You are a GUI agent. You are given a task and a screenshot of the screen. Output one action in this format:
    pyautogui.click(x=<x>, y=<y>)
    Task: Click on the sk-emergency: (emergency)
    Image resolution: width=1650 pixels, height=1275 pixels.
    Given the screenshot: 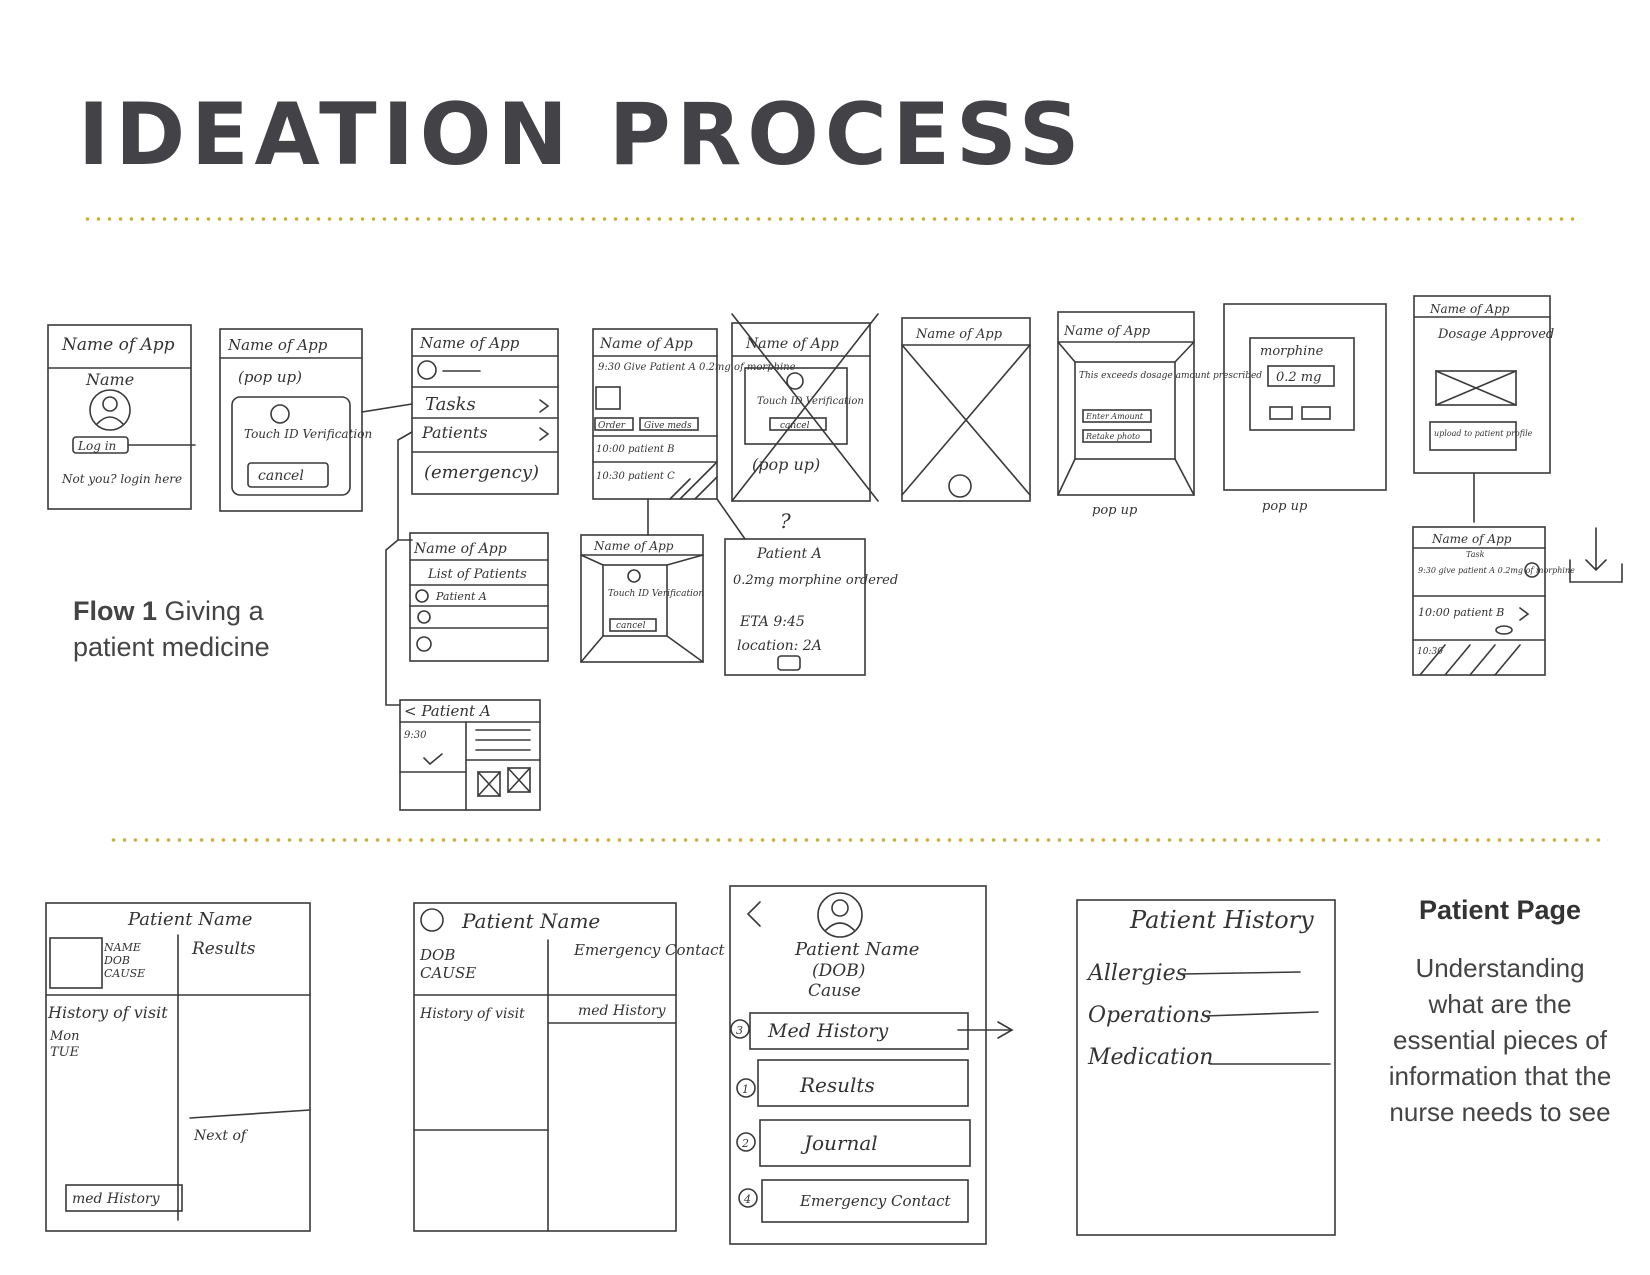 What is the action you would take?
    pyautogui.click(x=481, y=472)
    